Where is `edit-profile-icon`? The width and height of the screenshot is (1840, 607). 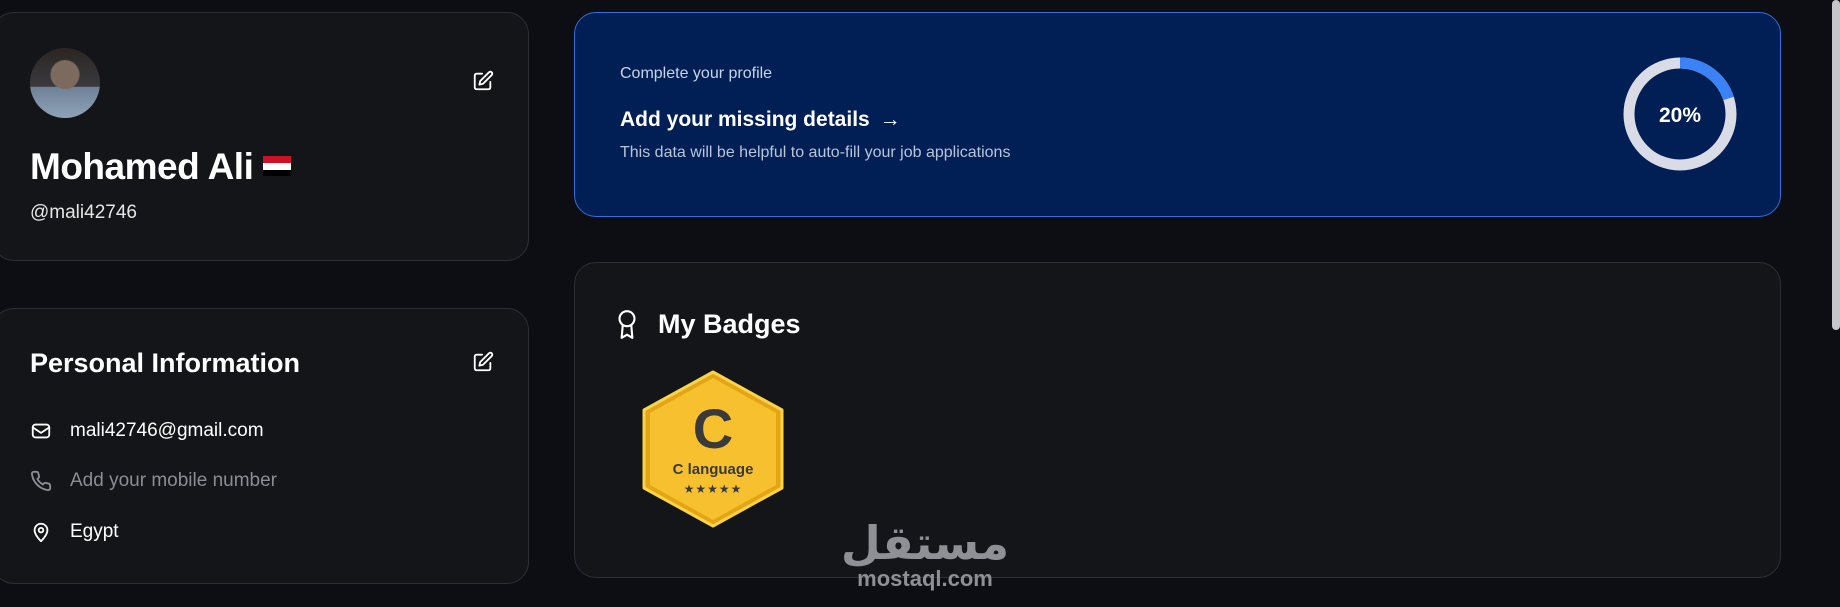 edit-profile-icon is located at coordinates (483, 81).